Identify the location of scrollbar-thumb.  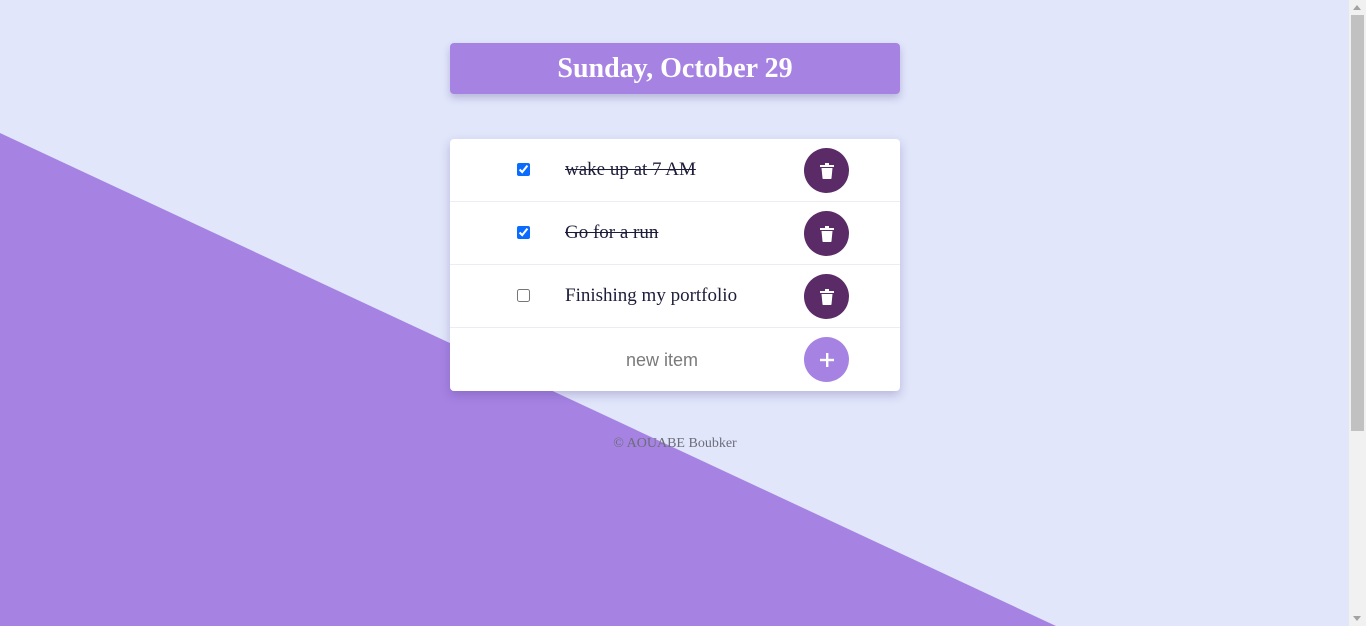
(1357, 223).